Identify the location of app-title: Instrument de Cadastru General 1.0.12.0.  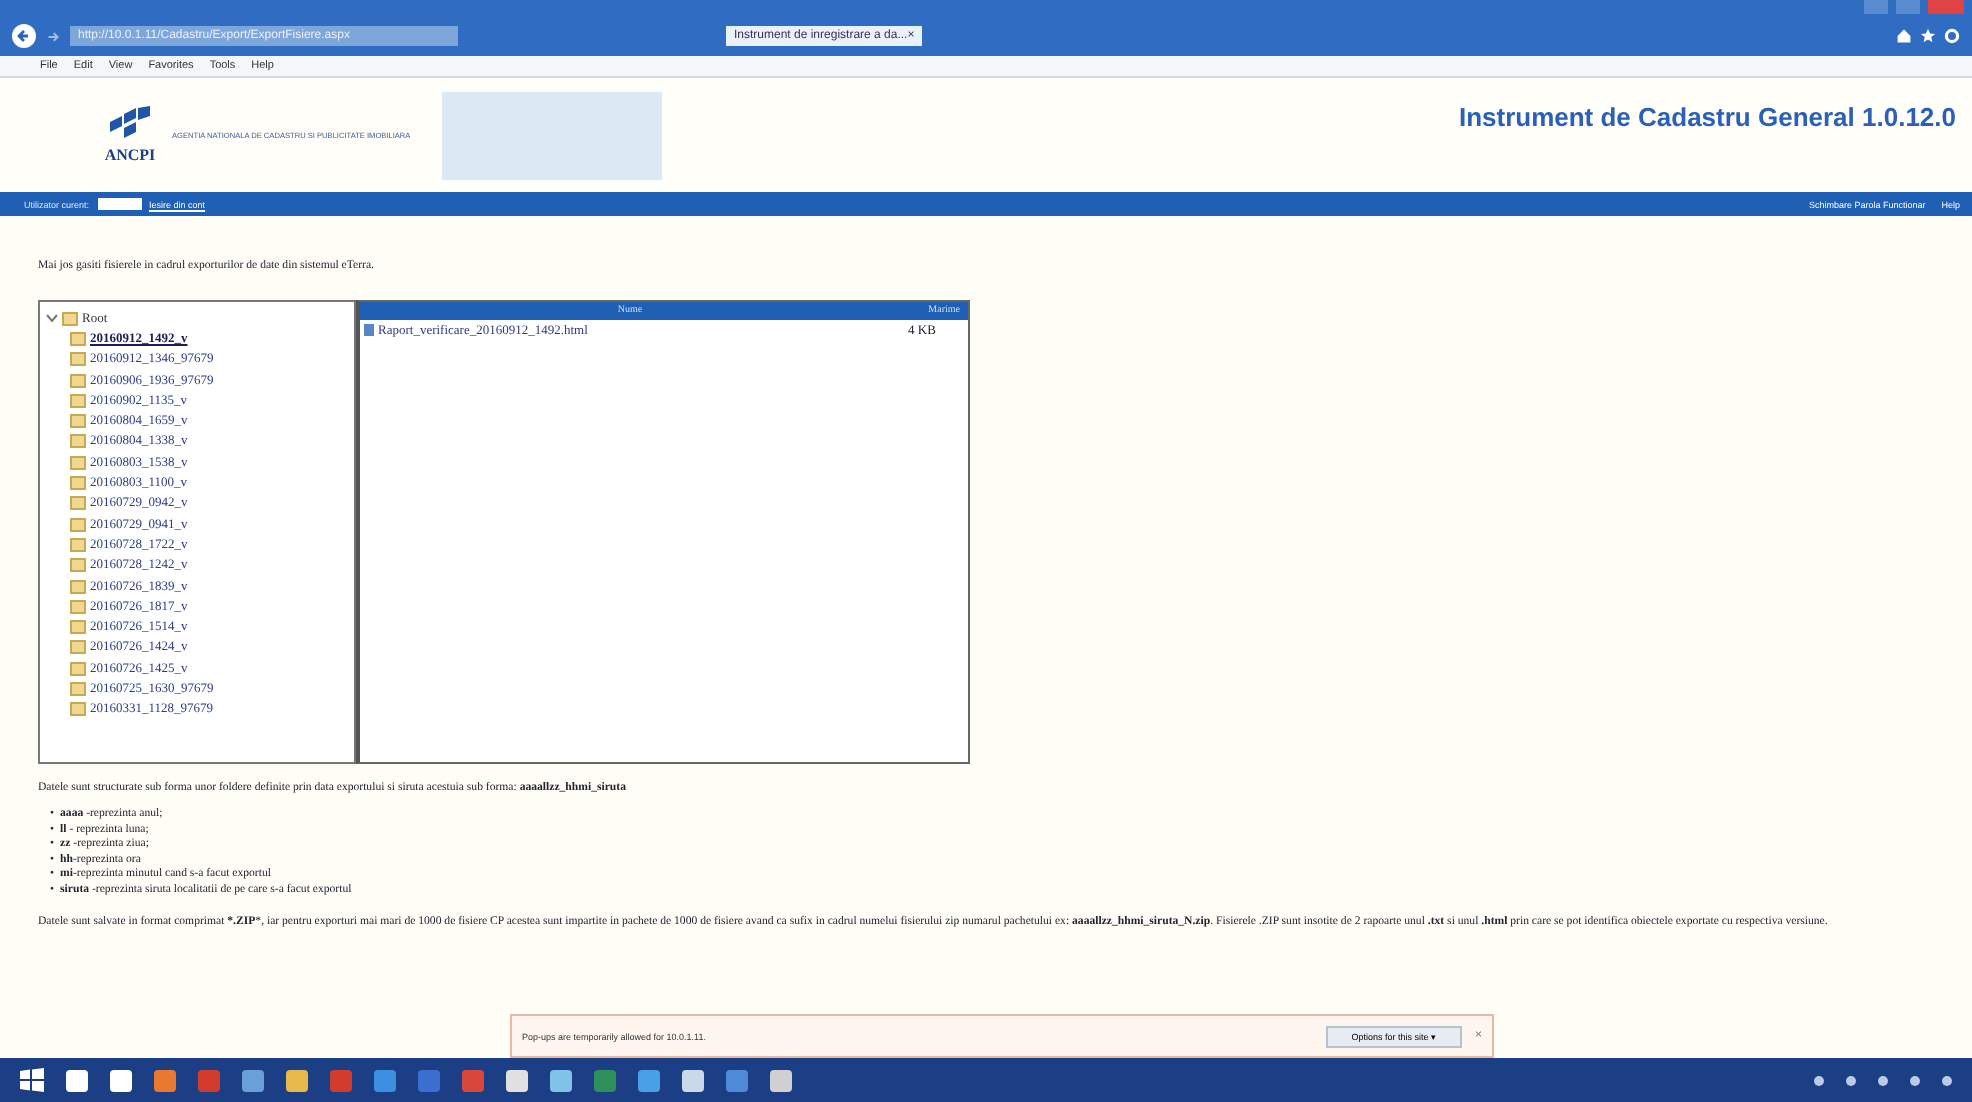
(1707, 117).